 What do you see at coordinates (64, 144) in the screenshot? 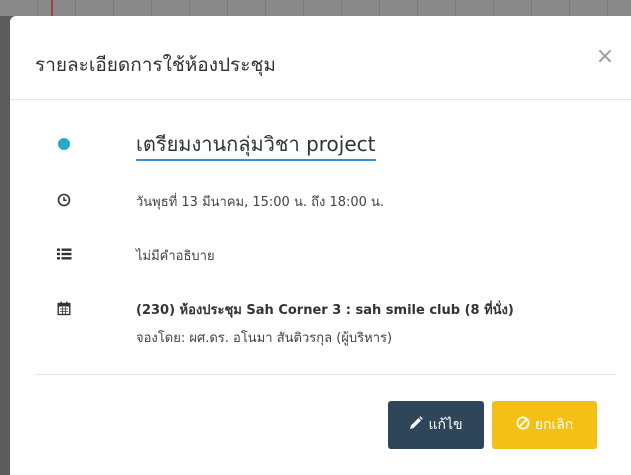
I see `status-dot-icon` at bounding box center [64, 144].